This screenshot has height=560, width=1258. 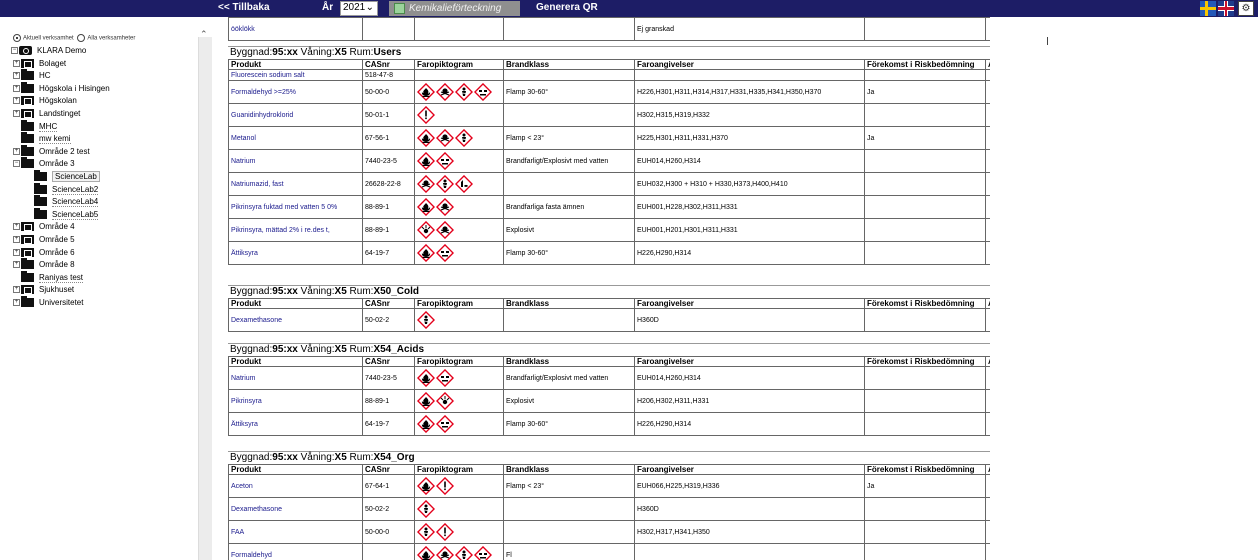 What do you see at coordinates (295, 115) in the screenshot?
I see `product-link: Guanidinhydroklorid` at bounding box center [295, 115].